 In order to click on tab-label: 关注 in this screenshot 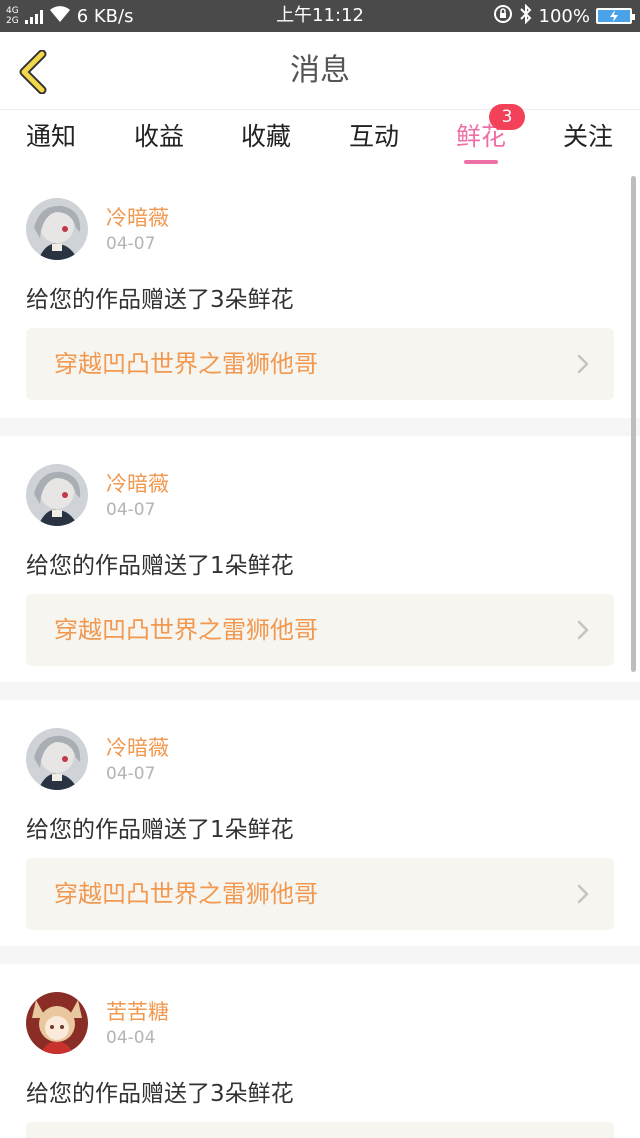, I will do `click(587, 136)`.